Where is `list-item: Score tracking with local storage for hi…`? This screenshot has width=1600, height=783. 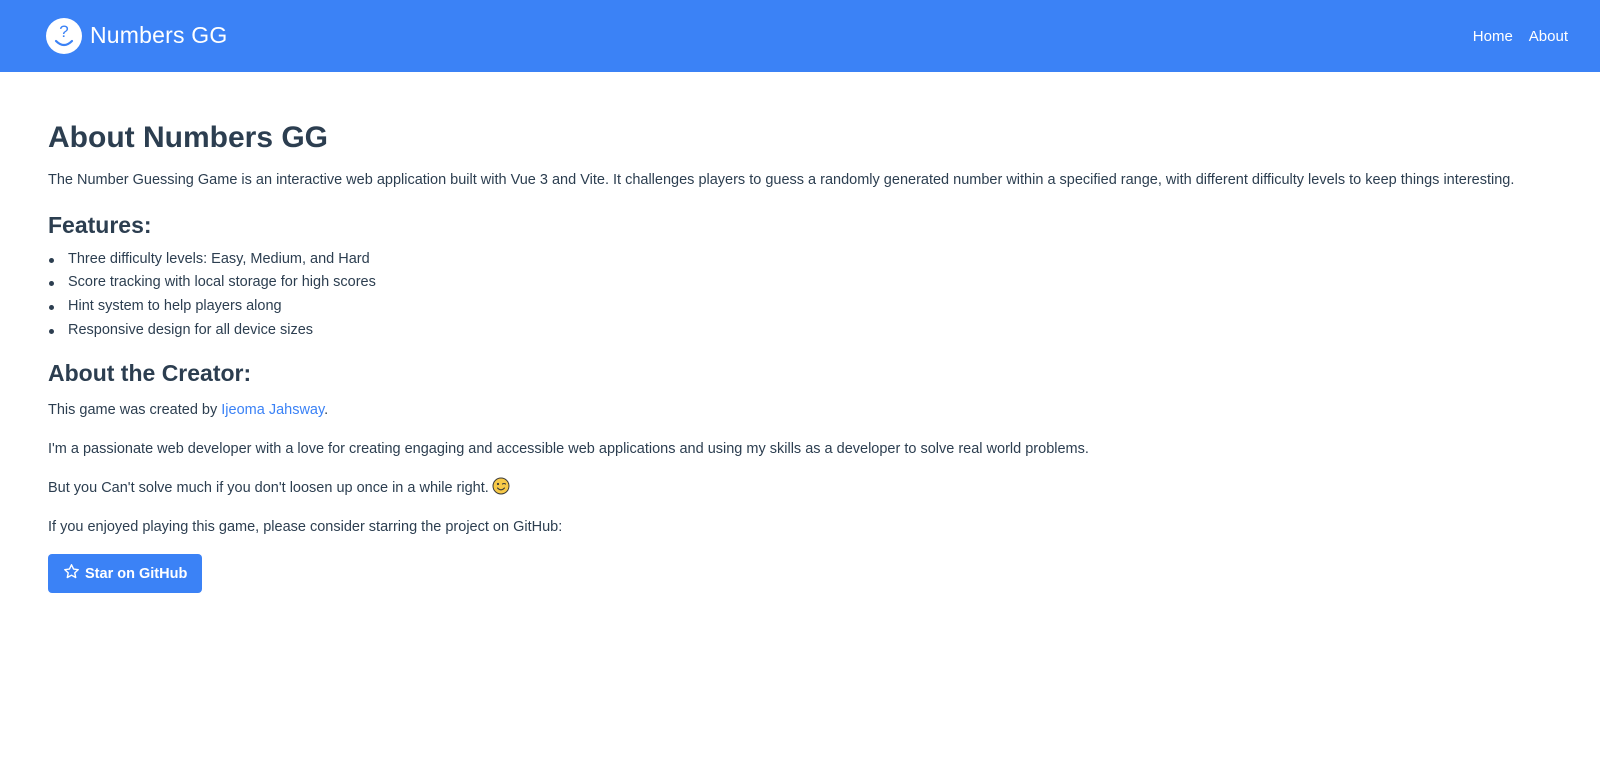
list-item: Score tracking with local storage for hi… is located at coordinates (798, 283).